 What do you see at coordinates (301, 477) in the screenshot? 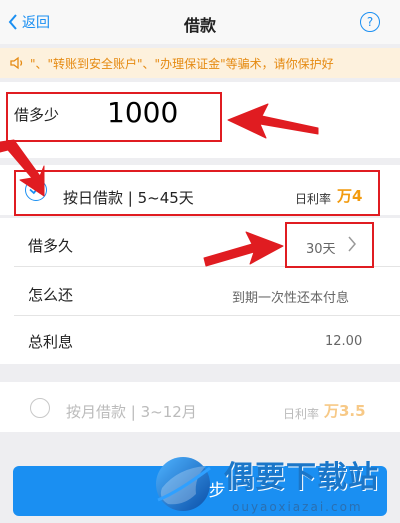
I see `watermark-text: 偶要下载站` at bounding box center [301, 477].